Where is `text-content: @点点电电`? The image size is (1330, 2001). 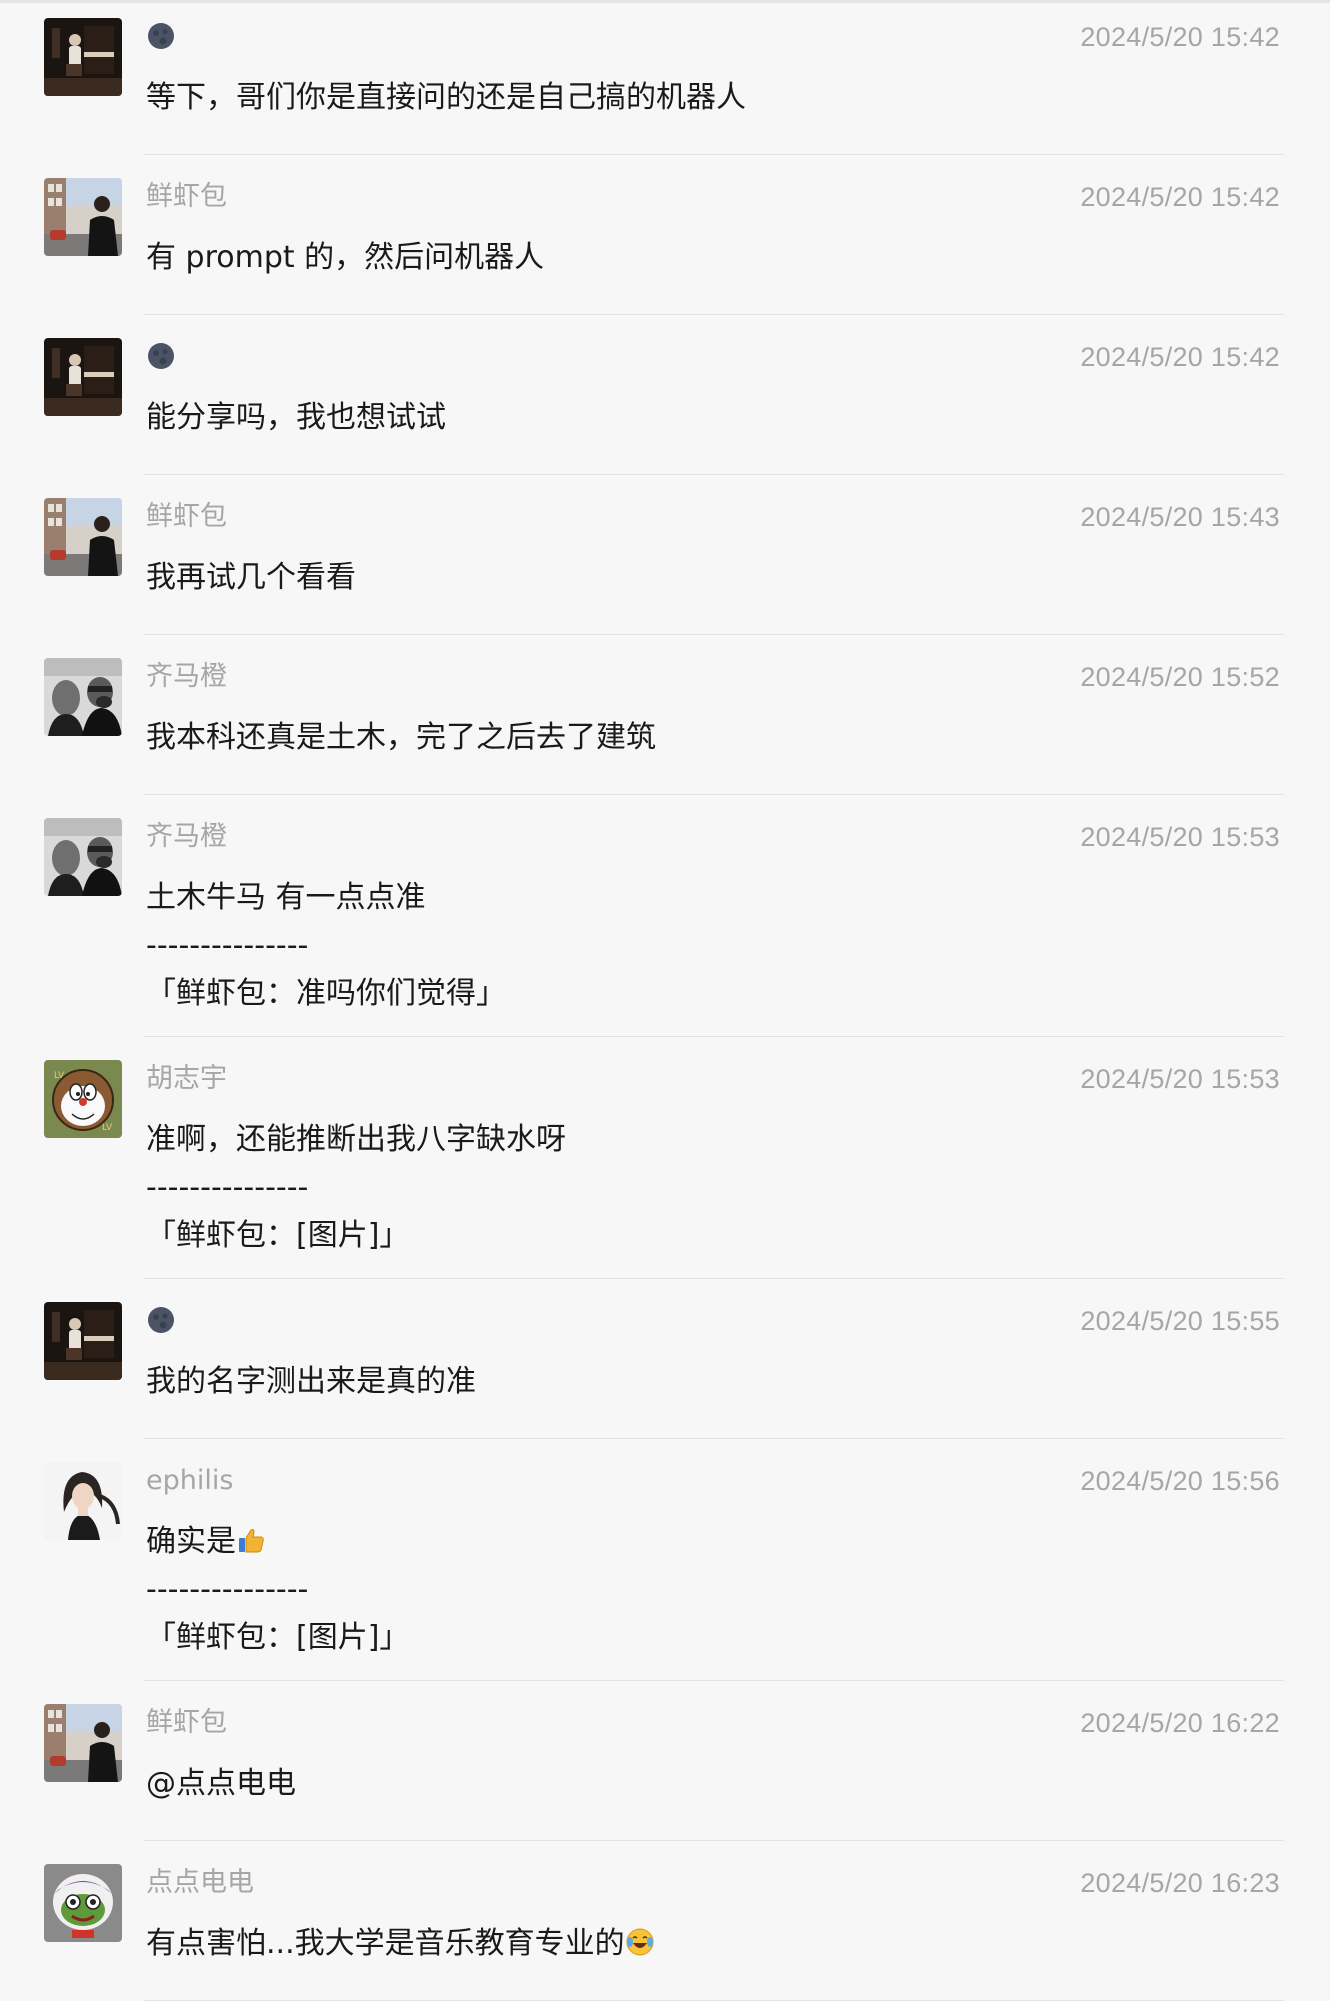 text-content: @点点电电 is located at coordinates (221, 1783).